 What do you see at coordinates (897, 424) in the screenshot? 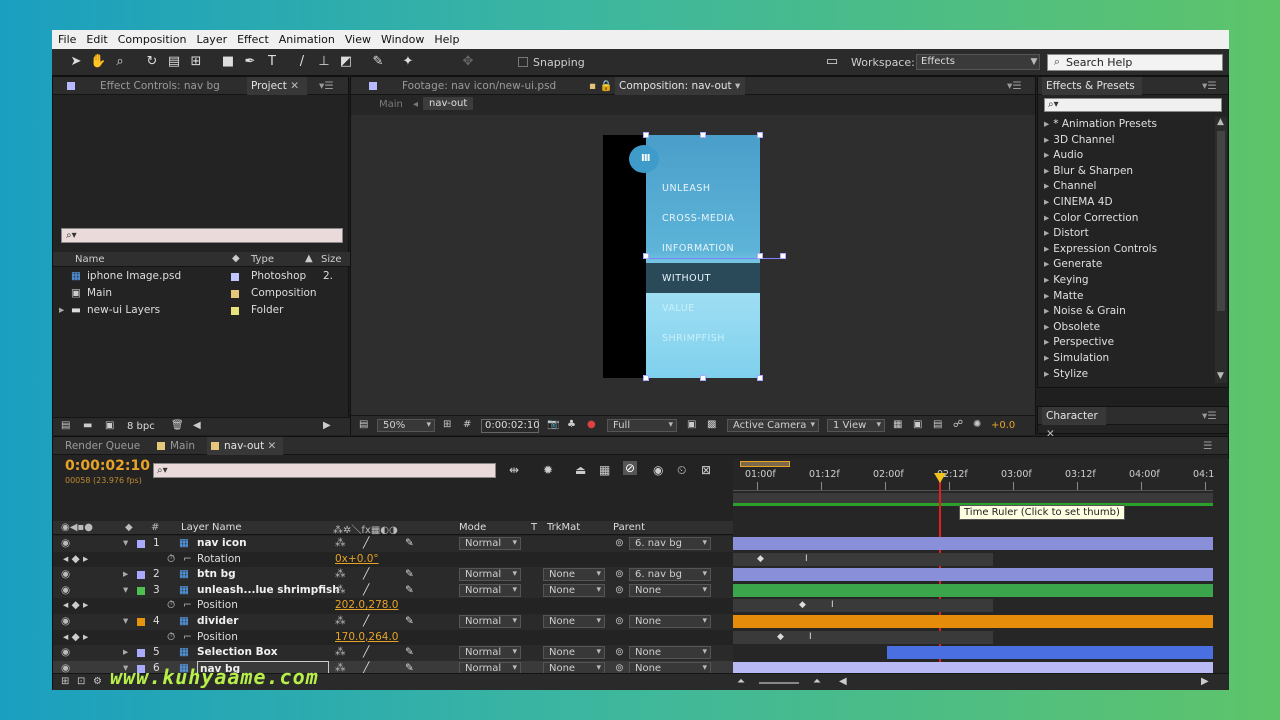
I see `toggle-pixel-aspect-icon: ▦` at bounding box center [897, 424].